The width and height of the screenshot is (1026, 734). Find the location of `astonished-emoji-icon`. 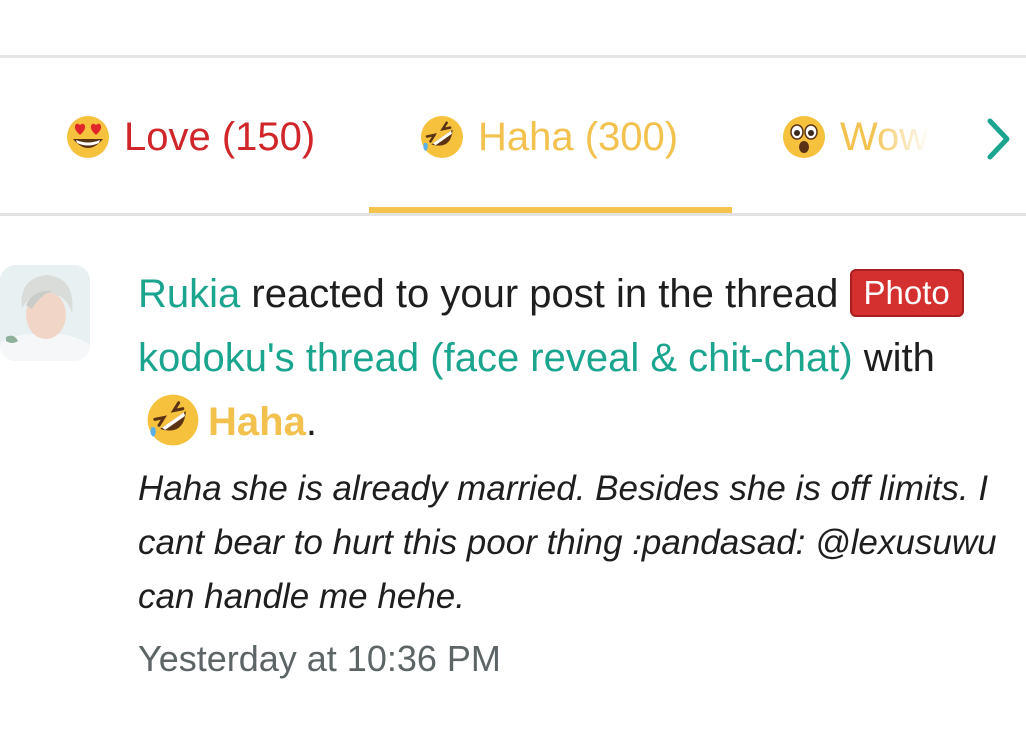

astonished-emoji-icon is located at coordinates (804, 137).